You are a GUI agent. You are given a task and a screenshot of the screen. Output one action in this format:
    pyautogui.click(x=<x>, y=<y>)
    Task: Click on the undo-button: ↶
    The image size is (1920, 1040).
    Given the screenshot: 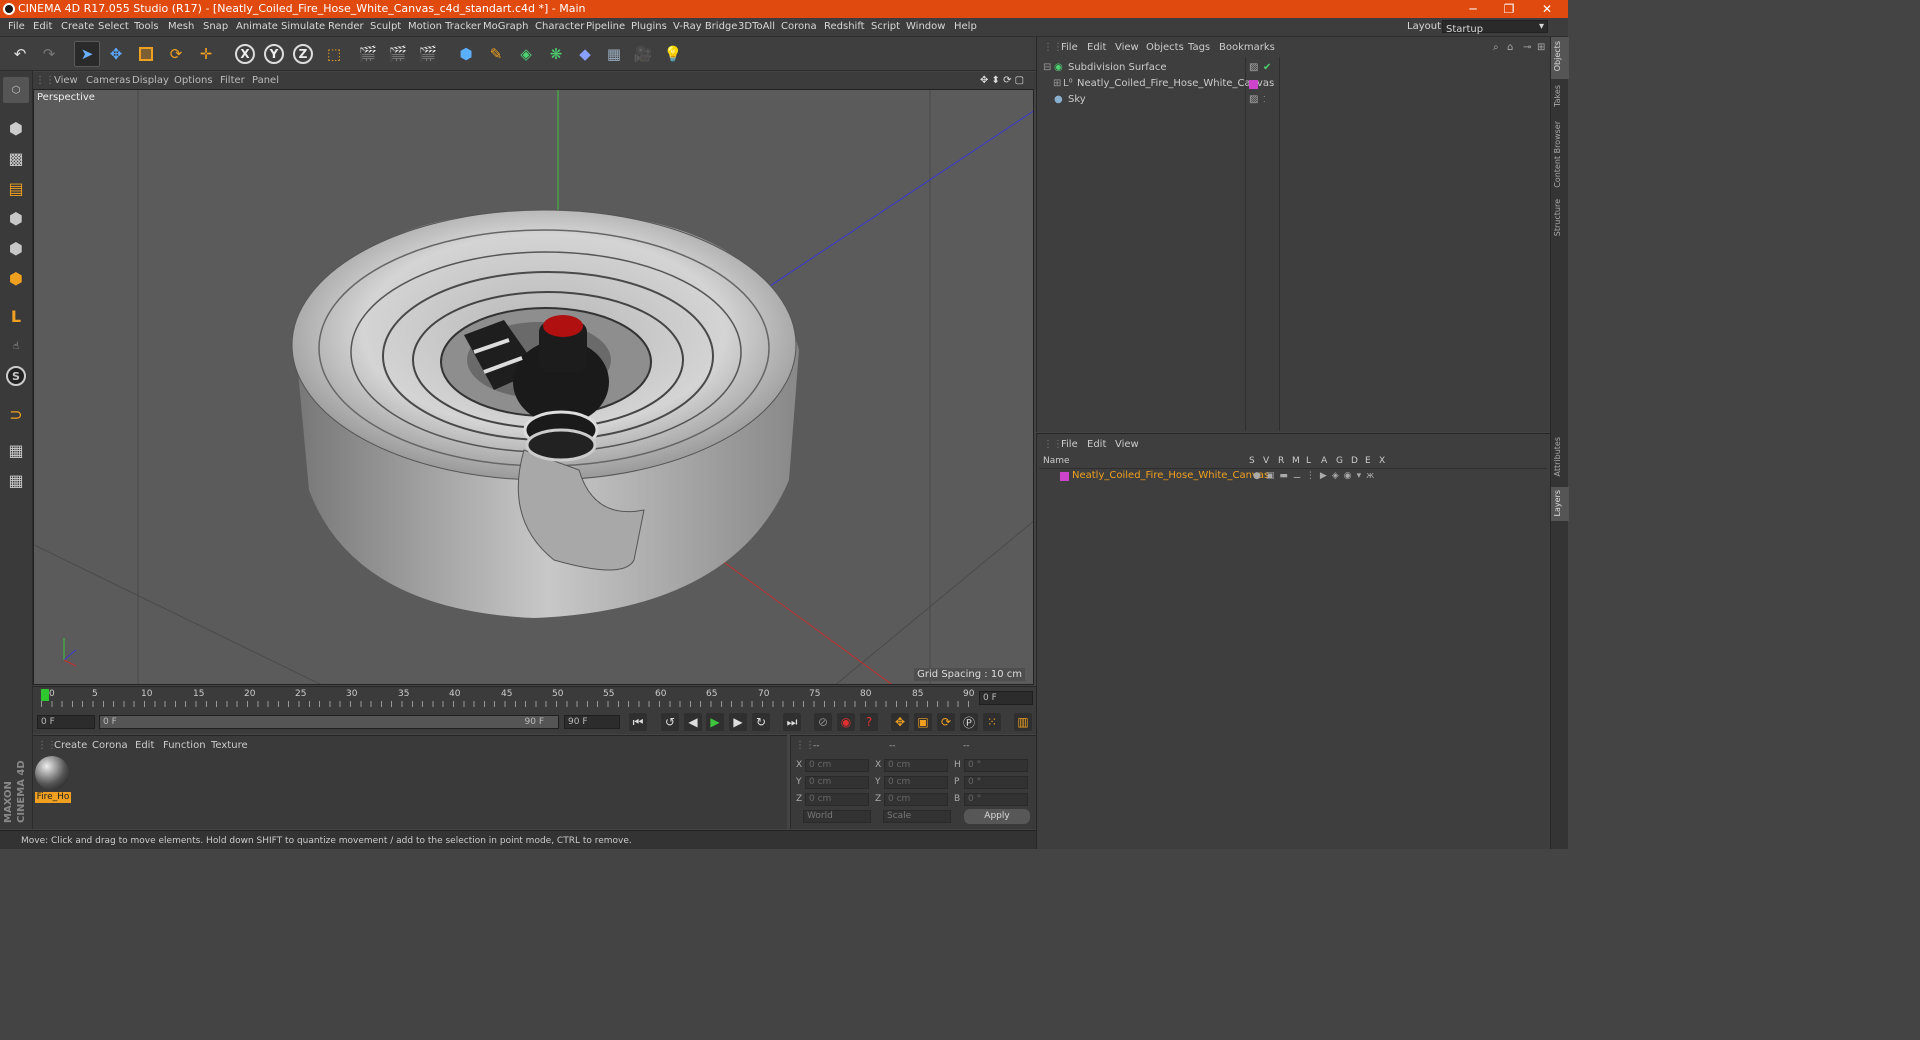 What is the action you would take?
    pyautogui.click(x=20, y=54)
    